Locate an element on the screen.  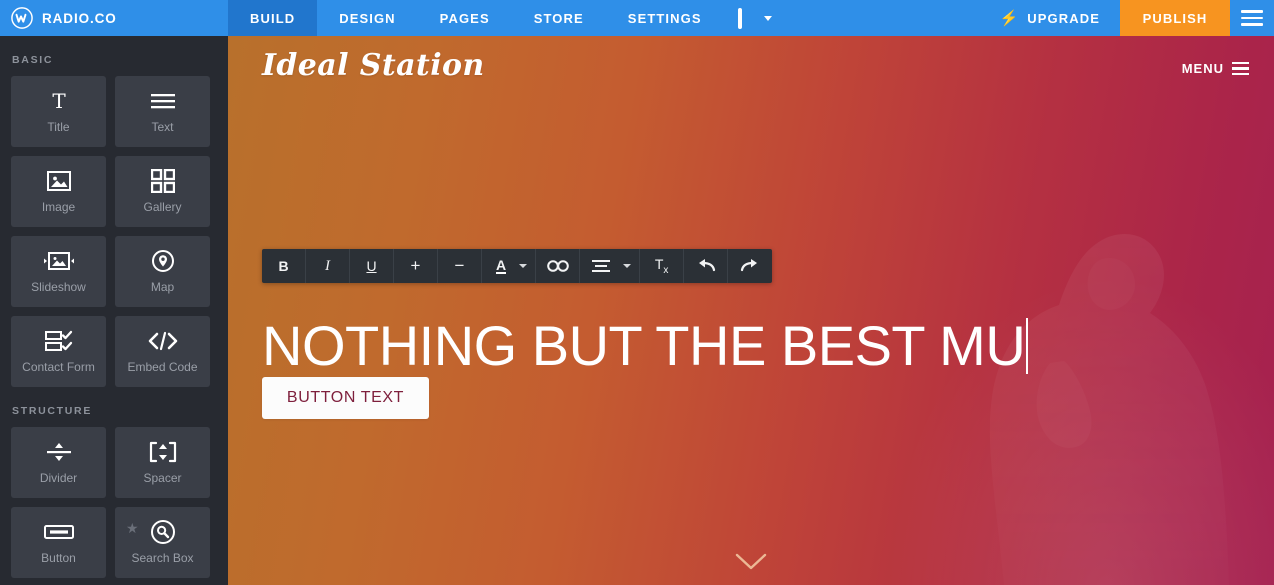
decrease-font-size-button: − is located at coordinates (460, 266).